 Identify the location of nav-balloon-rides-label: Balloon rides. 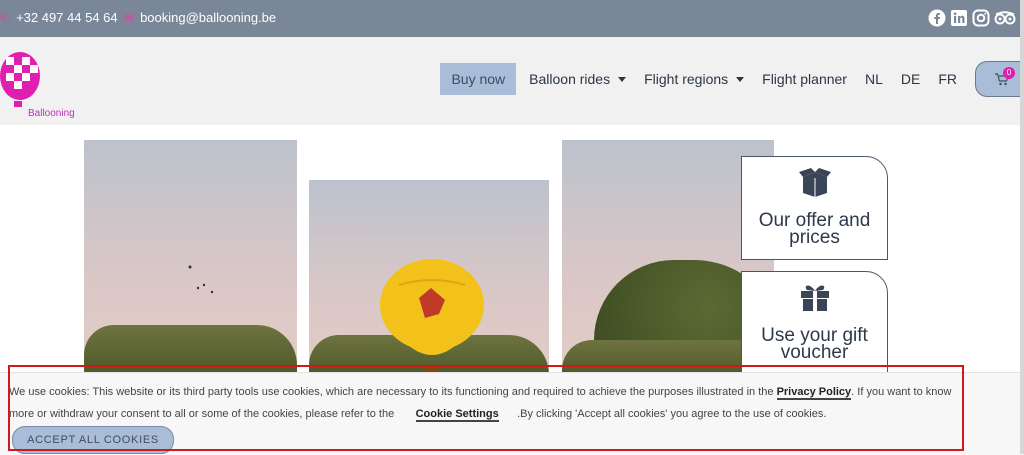
(570, 79).